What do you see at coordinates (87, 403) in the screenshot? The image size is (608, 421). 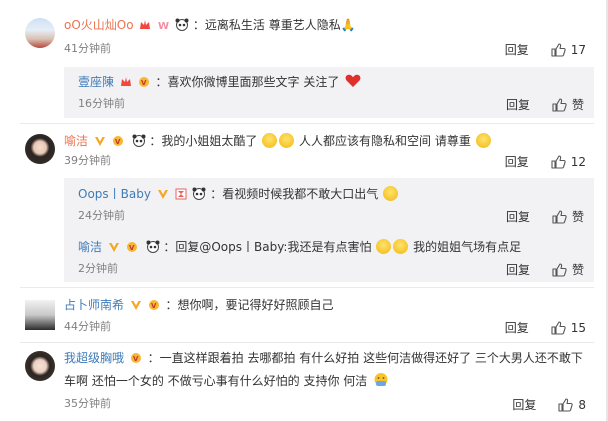 I see `comment-time: 35分钟前` at bounding box center [87, 403].